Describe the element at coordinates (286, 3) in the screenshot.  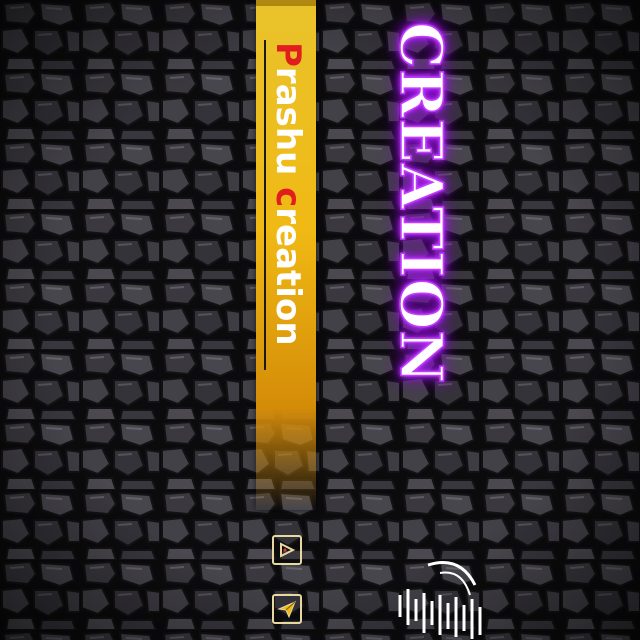
I see `banner-top-edge` at that location.